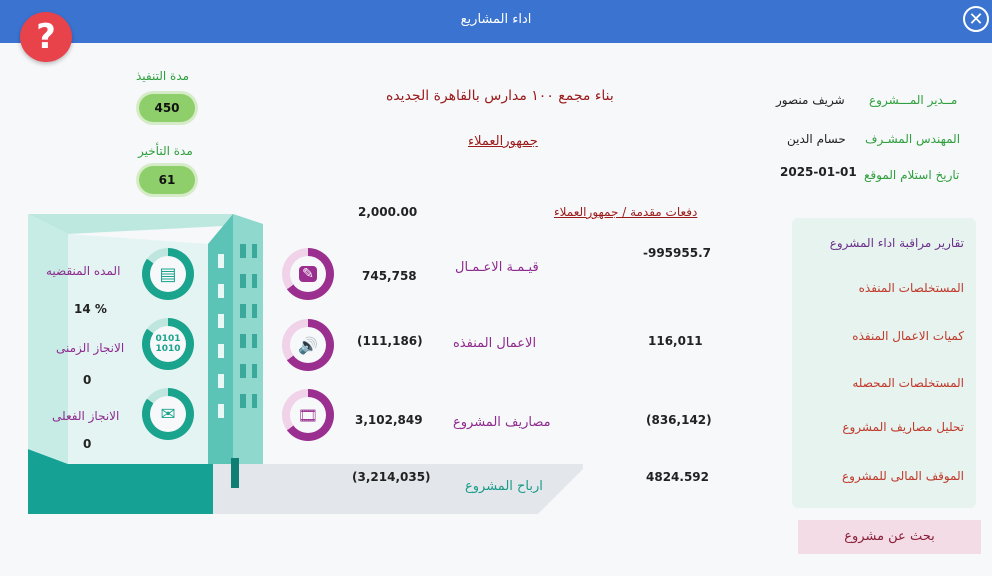  I want to click on expenses-value: 3,102,849, so click(389, 420).